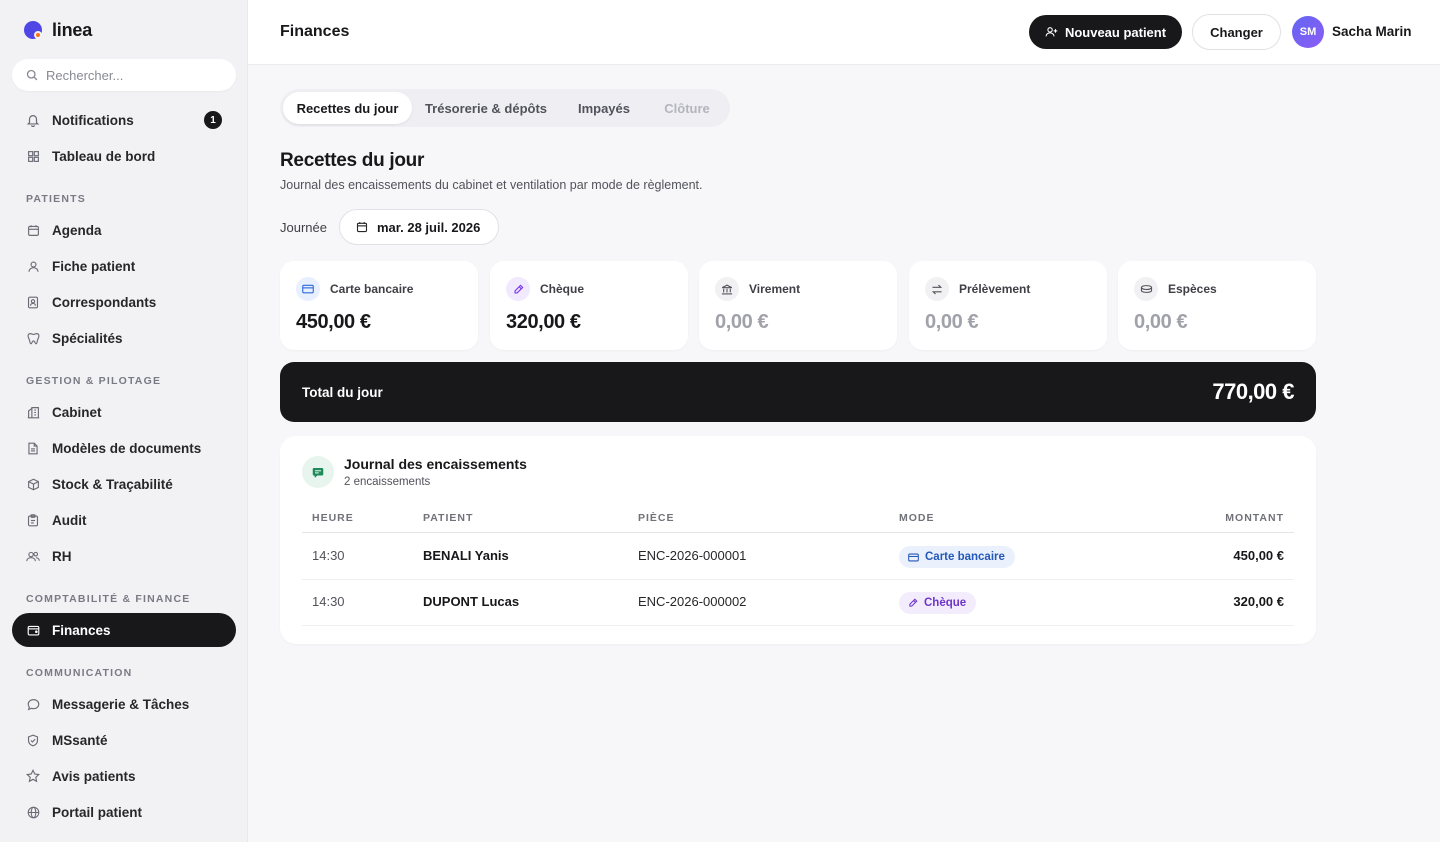  What do you see at coordinates (1192, 289) in the screenshot?
I see `card-label: Espèces` at bounding box center [1192, 289].